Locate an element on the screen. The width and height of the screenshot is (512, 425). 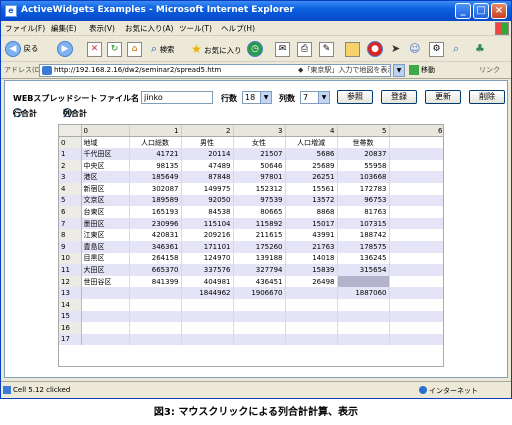
grid-cell: 264158 is located at coordinates (155, 258).